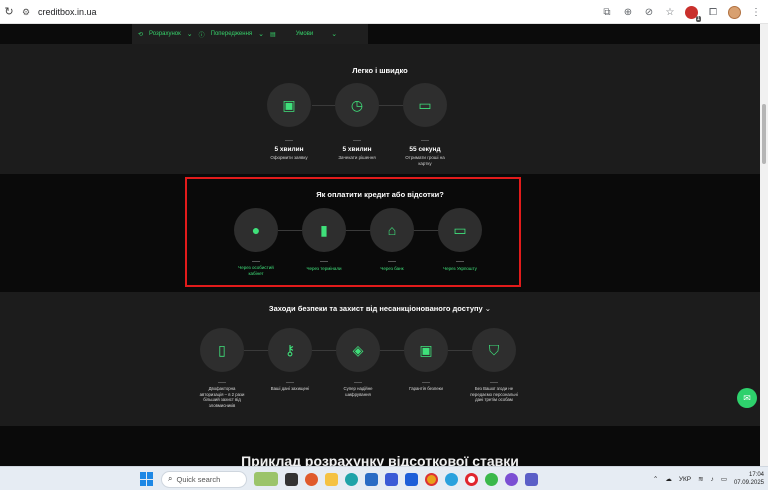 This screenshot has width=768, height=490. I want to click on cloud-icon: ☁, so click(668, 479).